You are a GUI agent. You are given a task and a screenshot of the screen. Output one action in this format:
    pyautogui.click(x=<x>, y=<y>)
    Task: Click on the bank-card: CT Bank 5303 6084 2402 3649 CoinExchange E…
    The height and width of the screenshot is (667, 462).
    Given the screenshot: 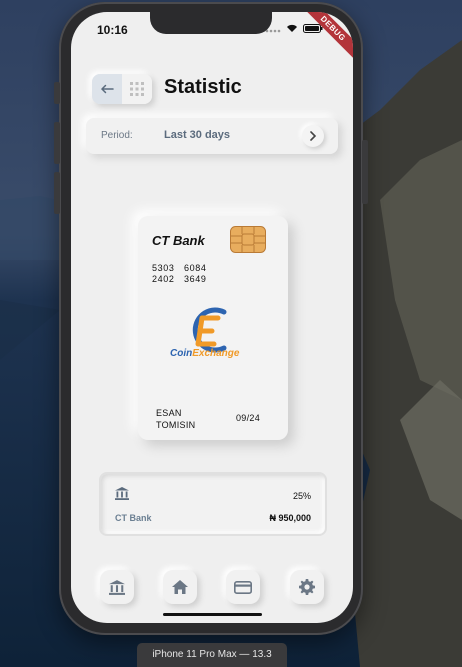 What is the action you would take?
    pyautogui.click(x=213, y=328)
    